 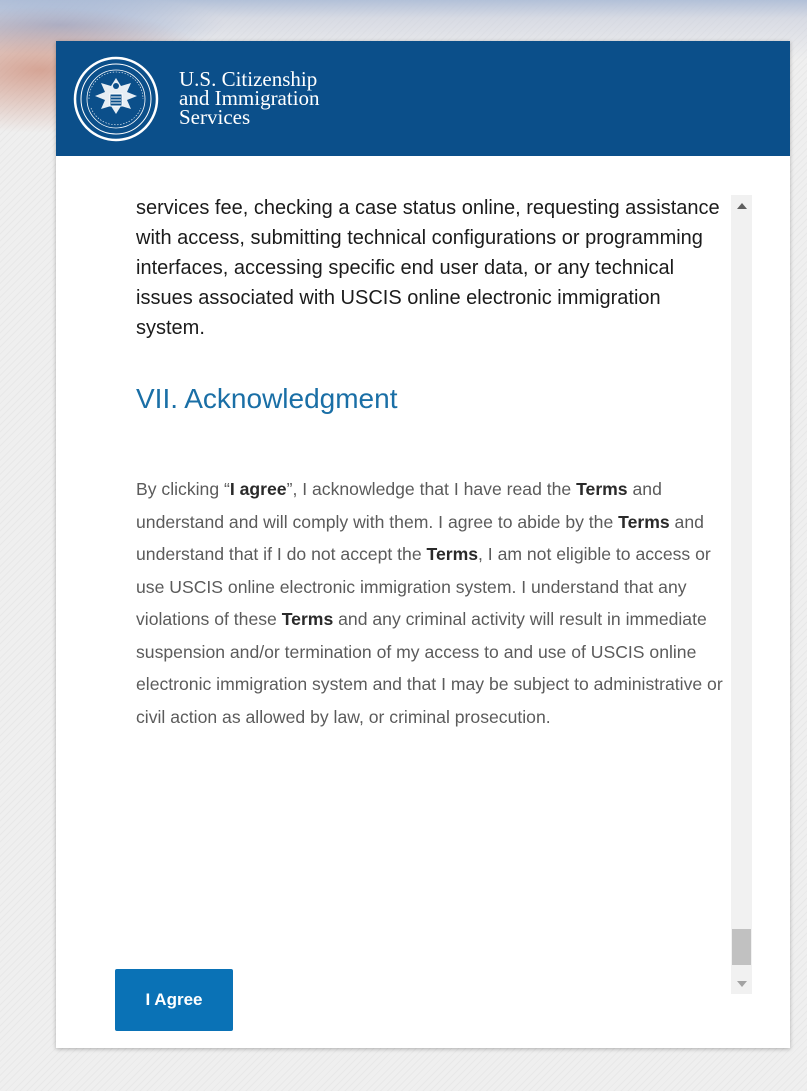 I want to click on triangle-up-icon, so click(x=741, y=205).